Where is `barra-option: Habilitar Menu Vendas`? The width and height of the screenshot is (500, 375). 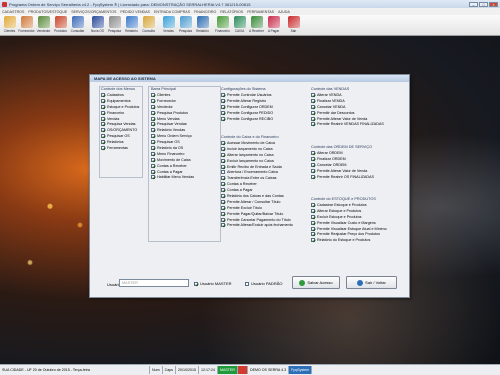
barra-option: Habilitar Menu Vendas is located at coordinates (172, 177).